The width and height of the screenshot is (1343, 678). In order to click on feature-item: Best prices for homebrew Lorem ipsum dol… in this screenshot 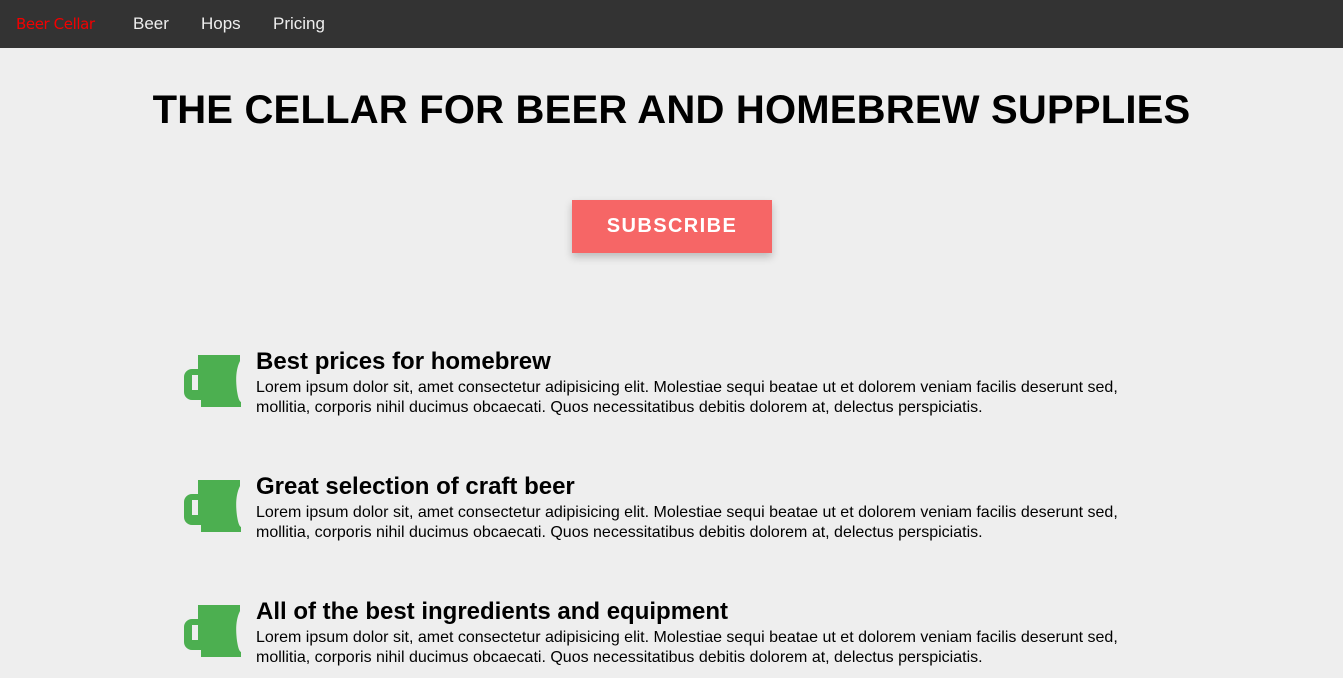, I will do `click(664, 388)`.